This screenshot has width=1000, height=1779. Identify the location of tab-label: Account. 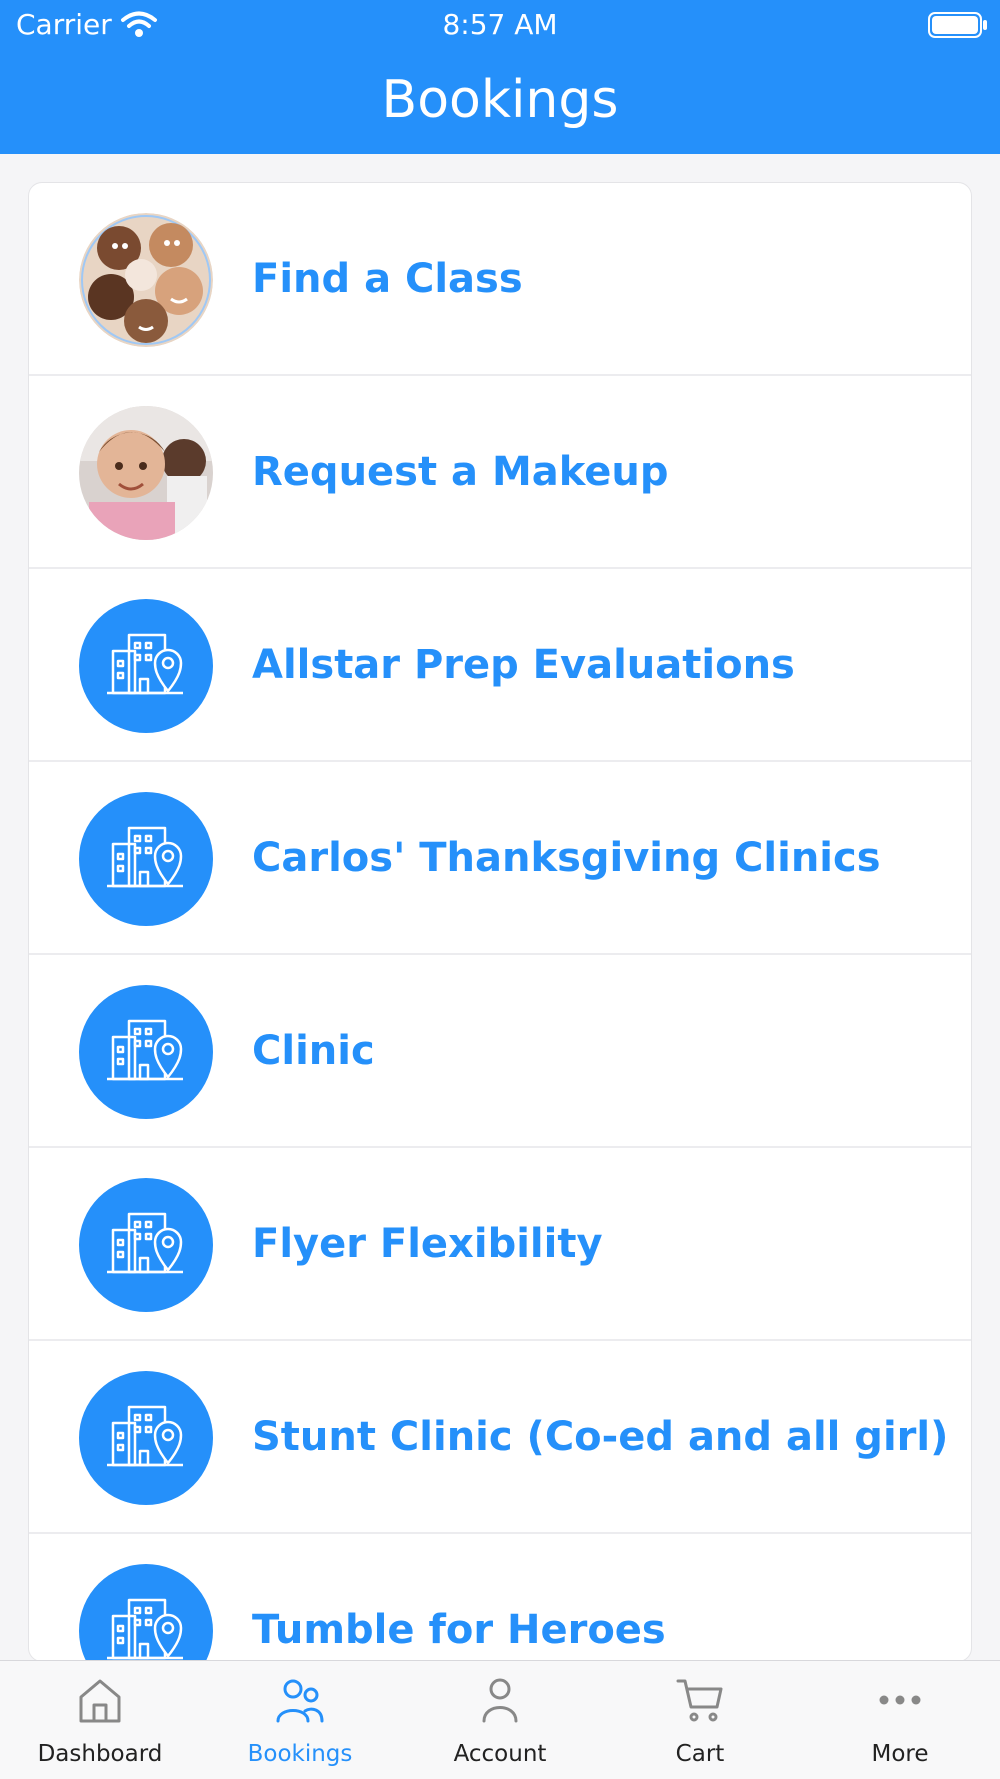
(500, 1754).